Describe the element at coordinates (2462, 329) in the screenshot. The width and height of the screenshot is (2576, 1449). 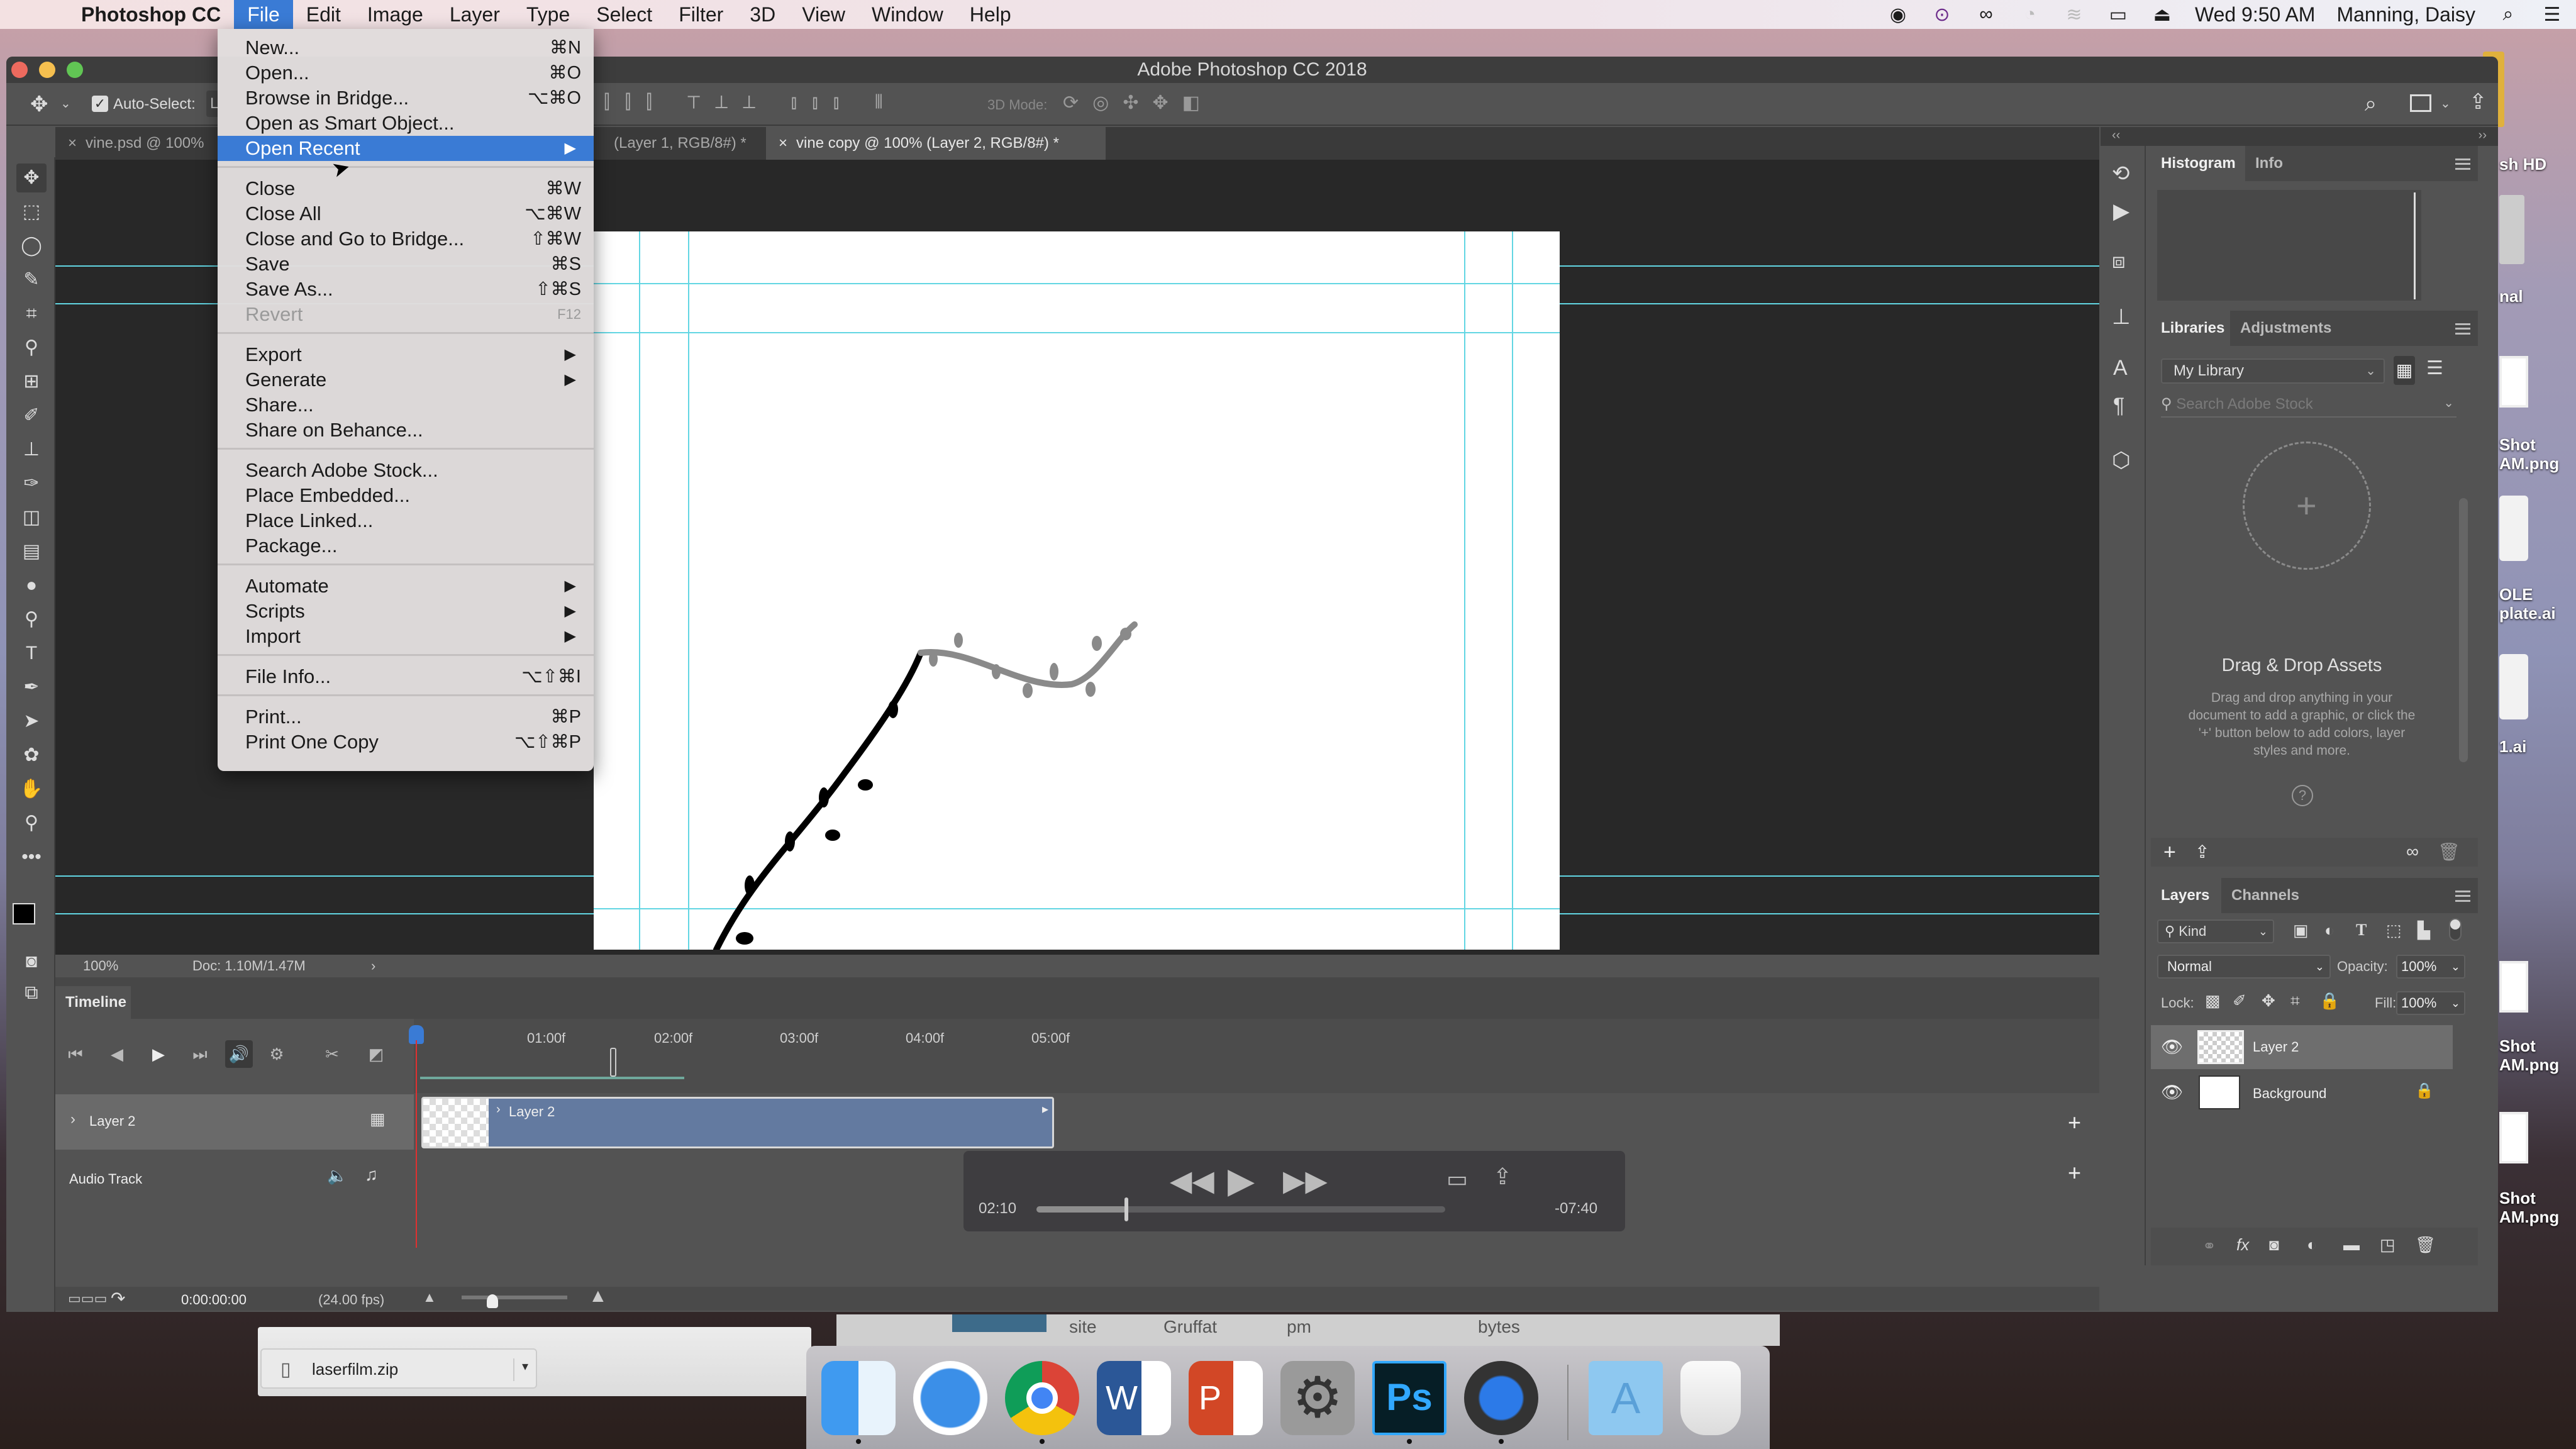
I see `libraries-panel-menu-icon` at that location.